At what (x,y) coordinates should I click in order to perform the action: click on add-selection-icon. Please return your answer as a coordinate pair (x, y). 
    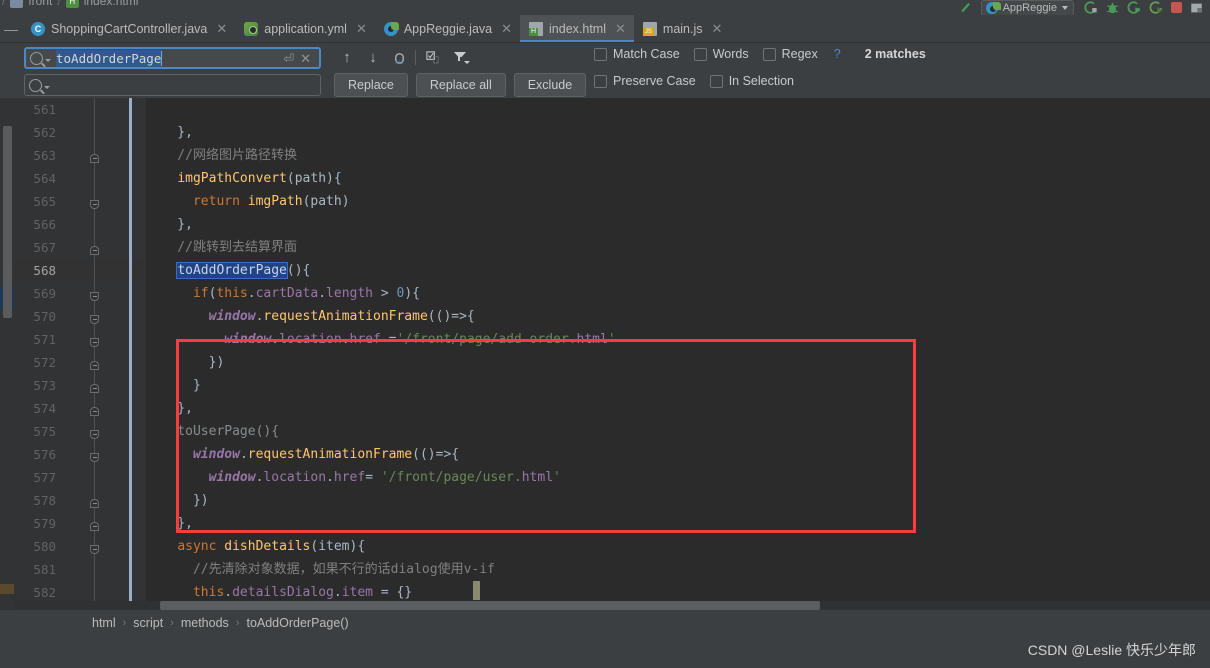
    Looking at the image, I should click on (432, 57).